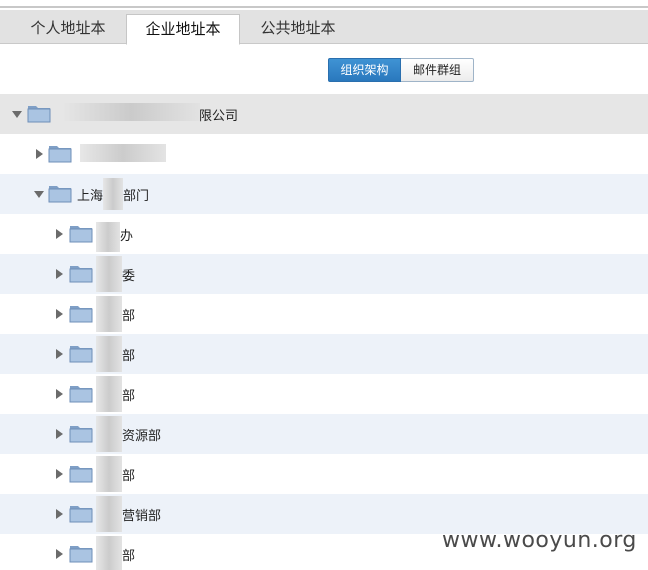  What do you see at coordinates (68, 29) in the screenshot?
I see `tab-personal-address-book: 个人地址本` at bounding box center [68, 29].